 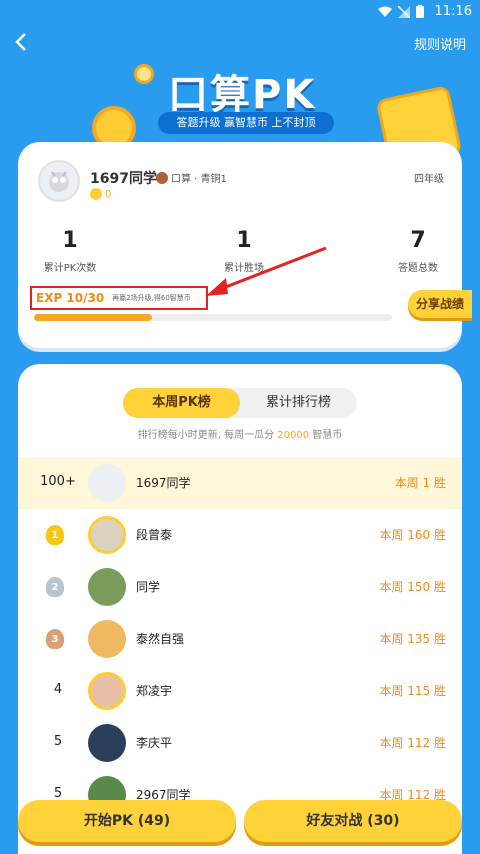 What do you see at coordinates (240, 587) in the screenshot?
I see `table-row: 2 同学 本周 150 胜` at bounding box center [240, 587].